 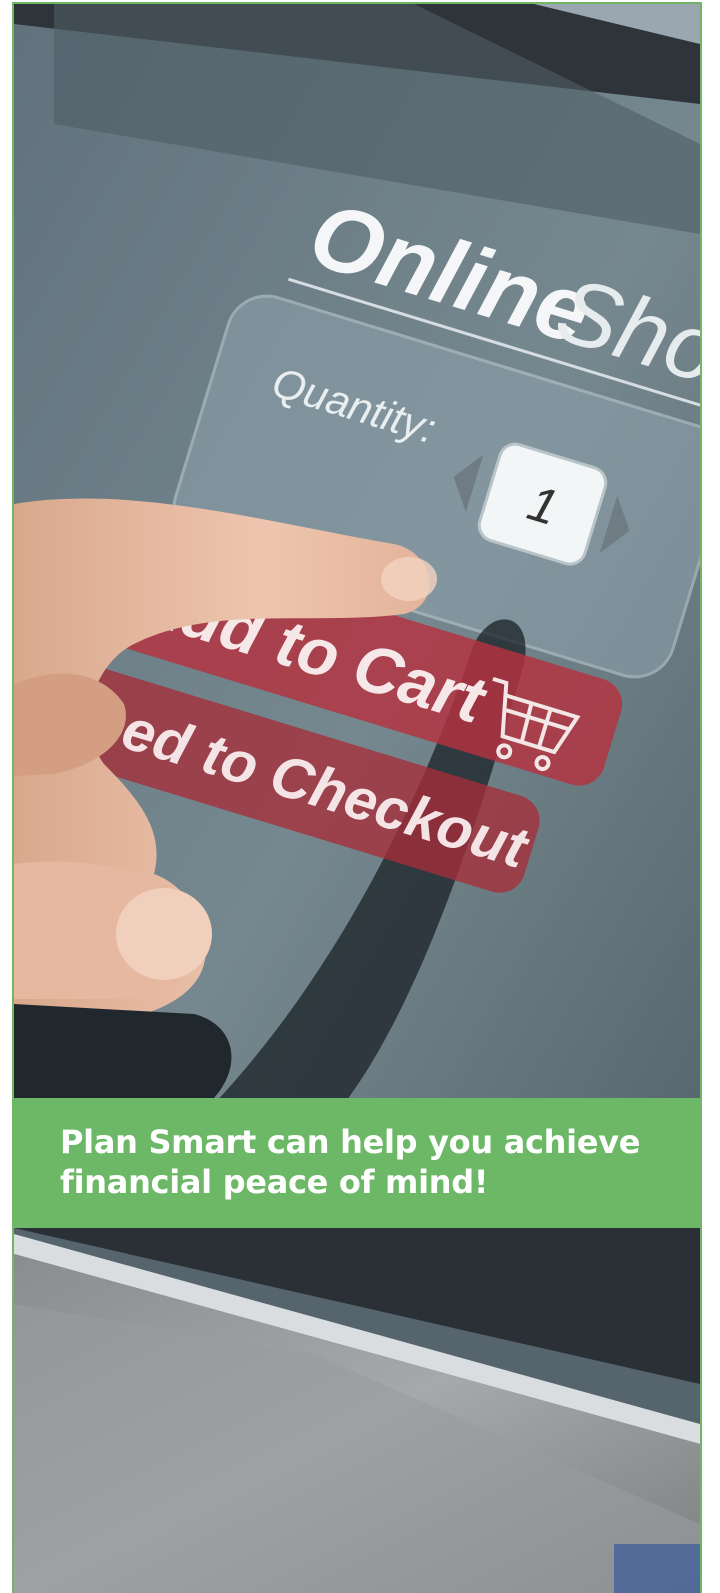 What do you see at coordinates (350, 1142) in the screenshot?
I see `banner-line-1: Plan Smart can help you achieve` at bounding box center [350, 1142].